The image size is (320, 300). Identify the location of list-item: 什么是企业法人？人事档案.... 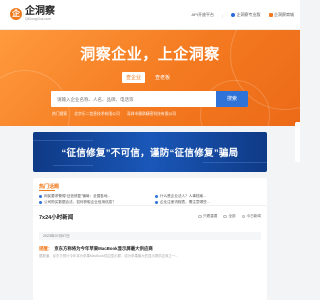
(180, 196).